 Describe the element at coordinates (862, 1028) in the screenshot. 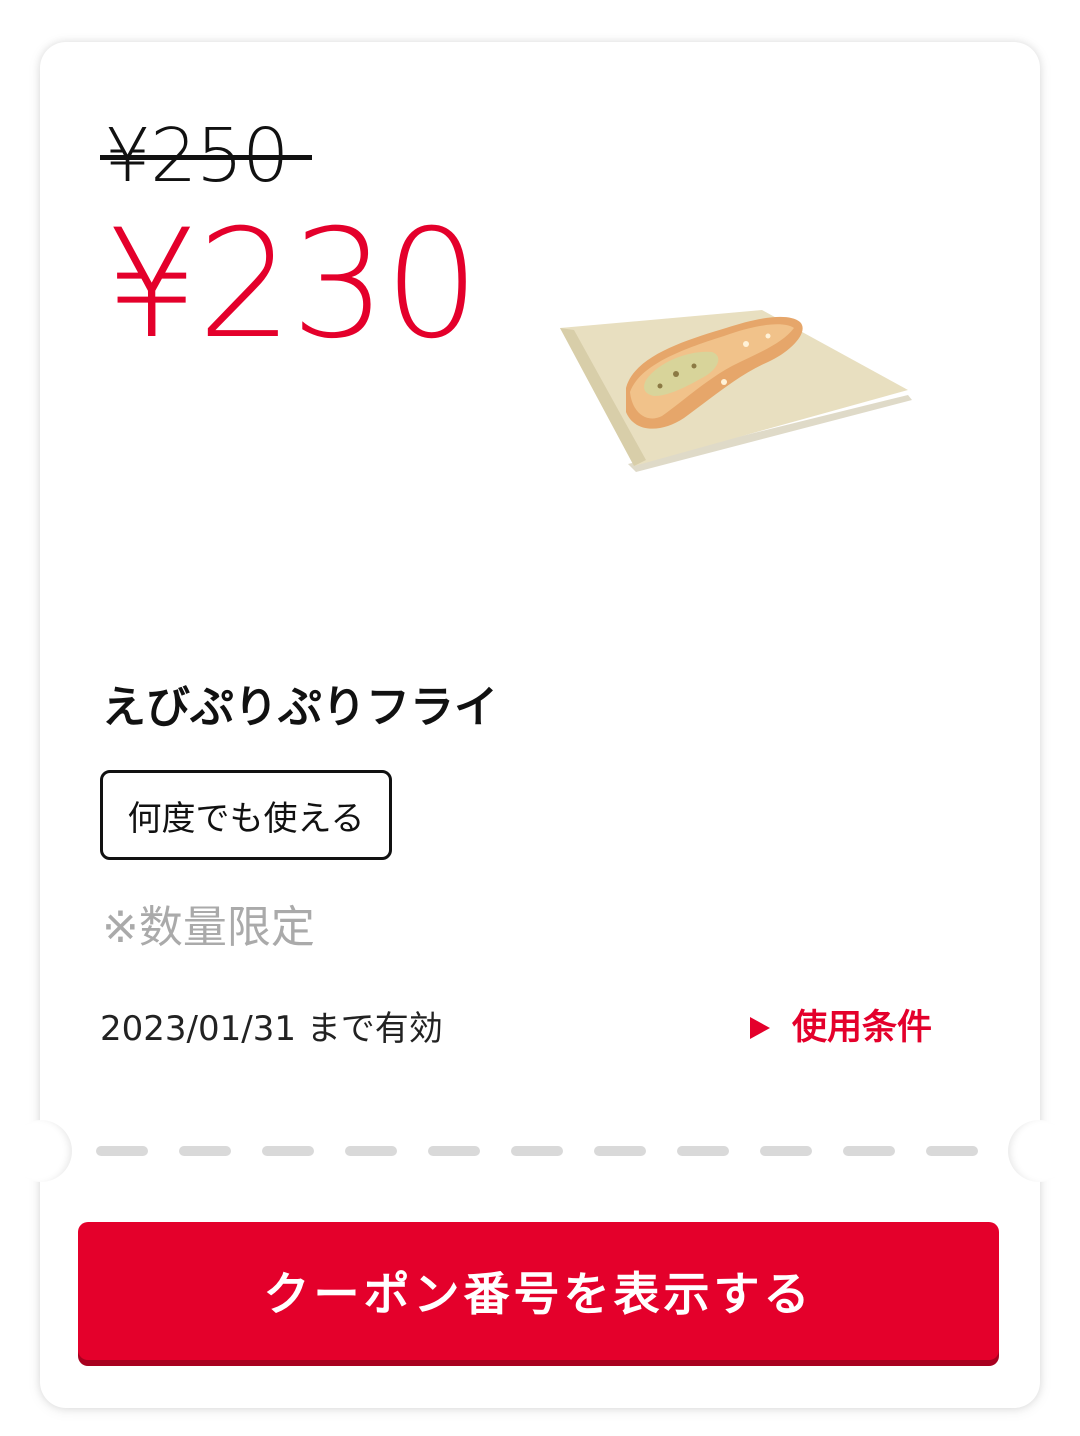

I see `terms-label: 使用条件` at that location.